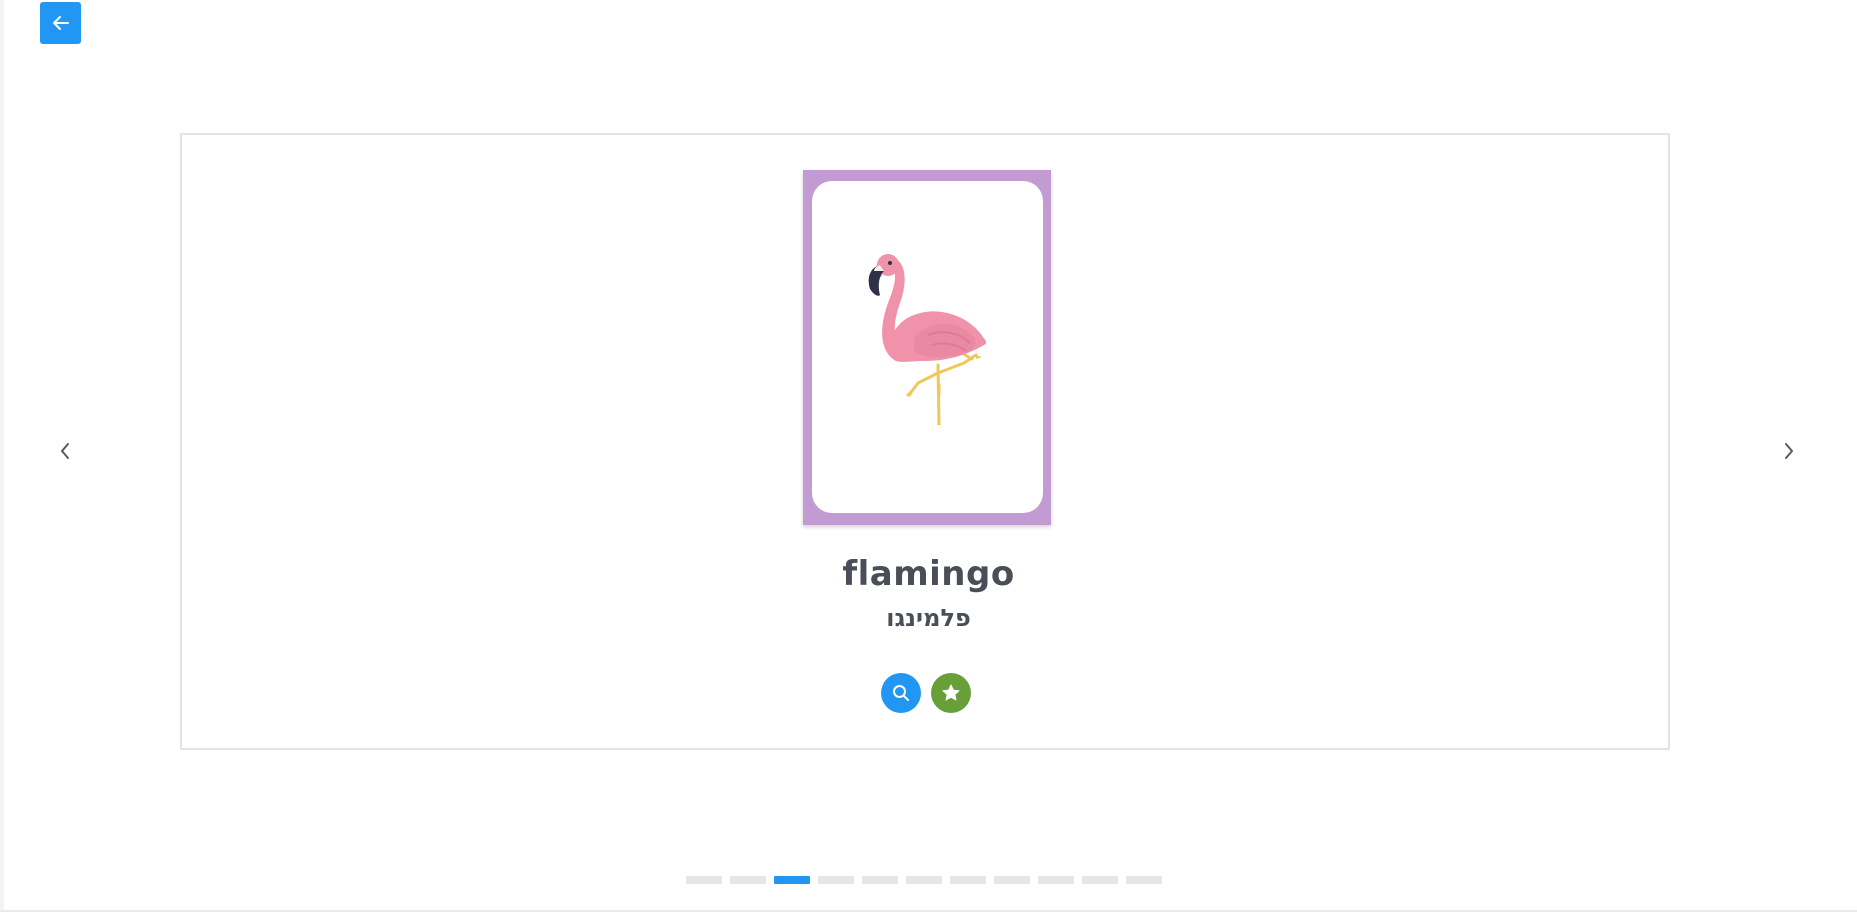  What do you see at coordinates (792, 880) in the screenshot?
I see `pagination-dot-active` at bounding box center [792, 880].